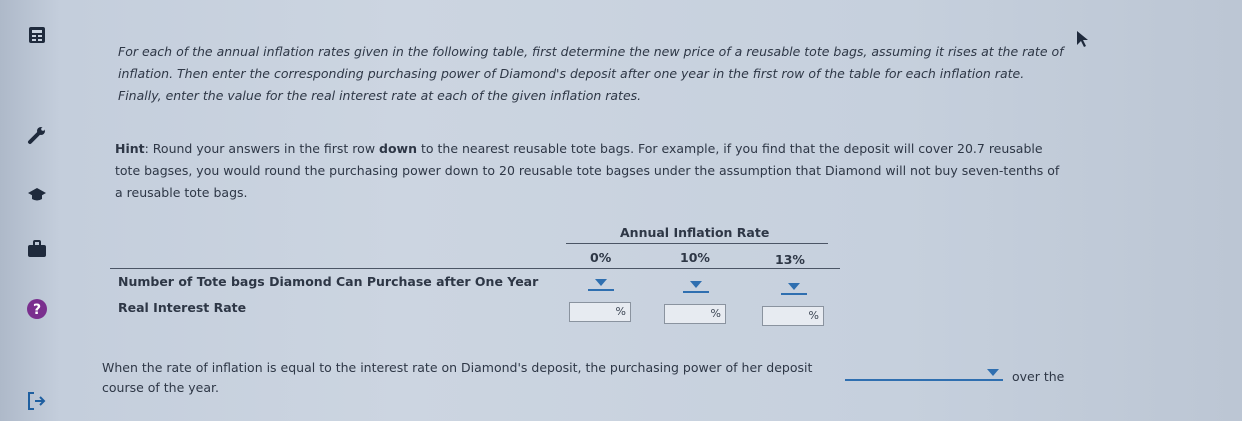 This screenshot has width=1242, height=421. What do you see at coordinates (695, 314) in the screenshot?
I see `real-rate-input-10: %` at bounding box center [695, 314].